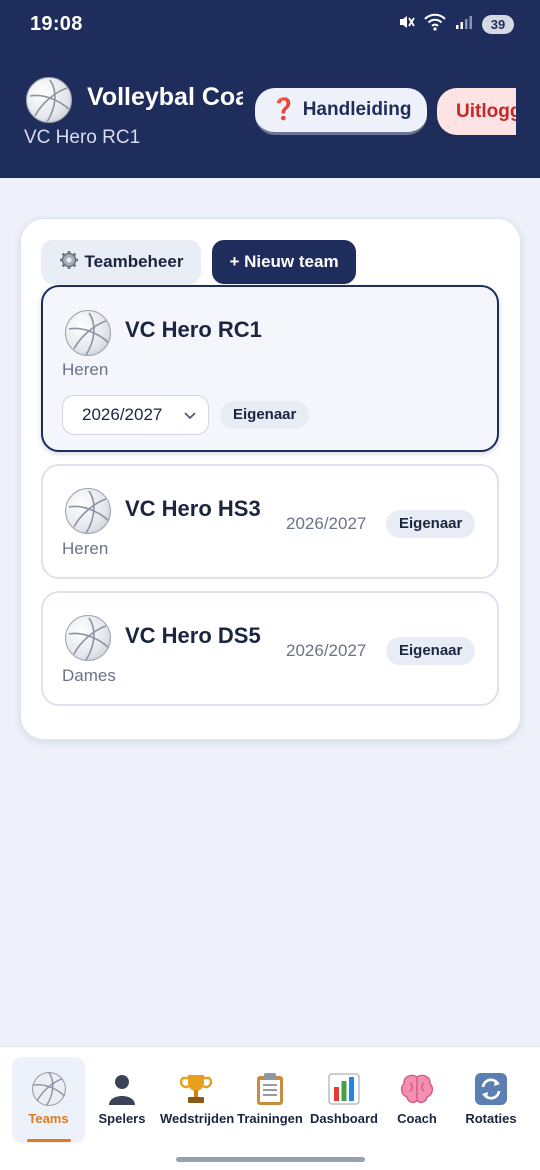 The width and height of the screenshot is (540, 1170). What do you see at coordinates (56, 24) in the screenshot?
I see `status-time: 19:08` at bounding box center [56, 24].